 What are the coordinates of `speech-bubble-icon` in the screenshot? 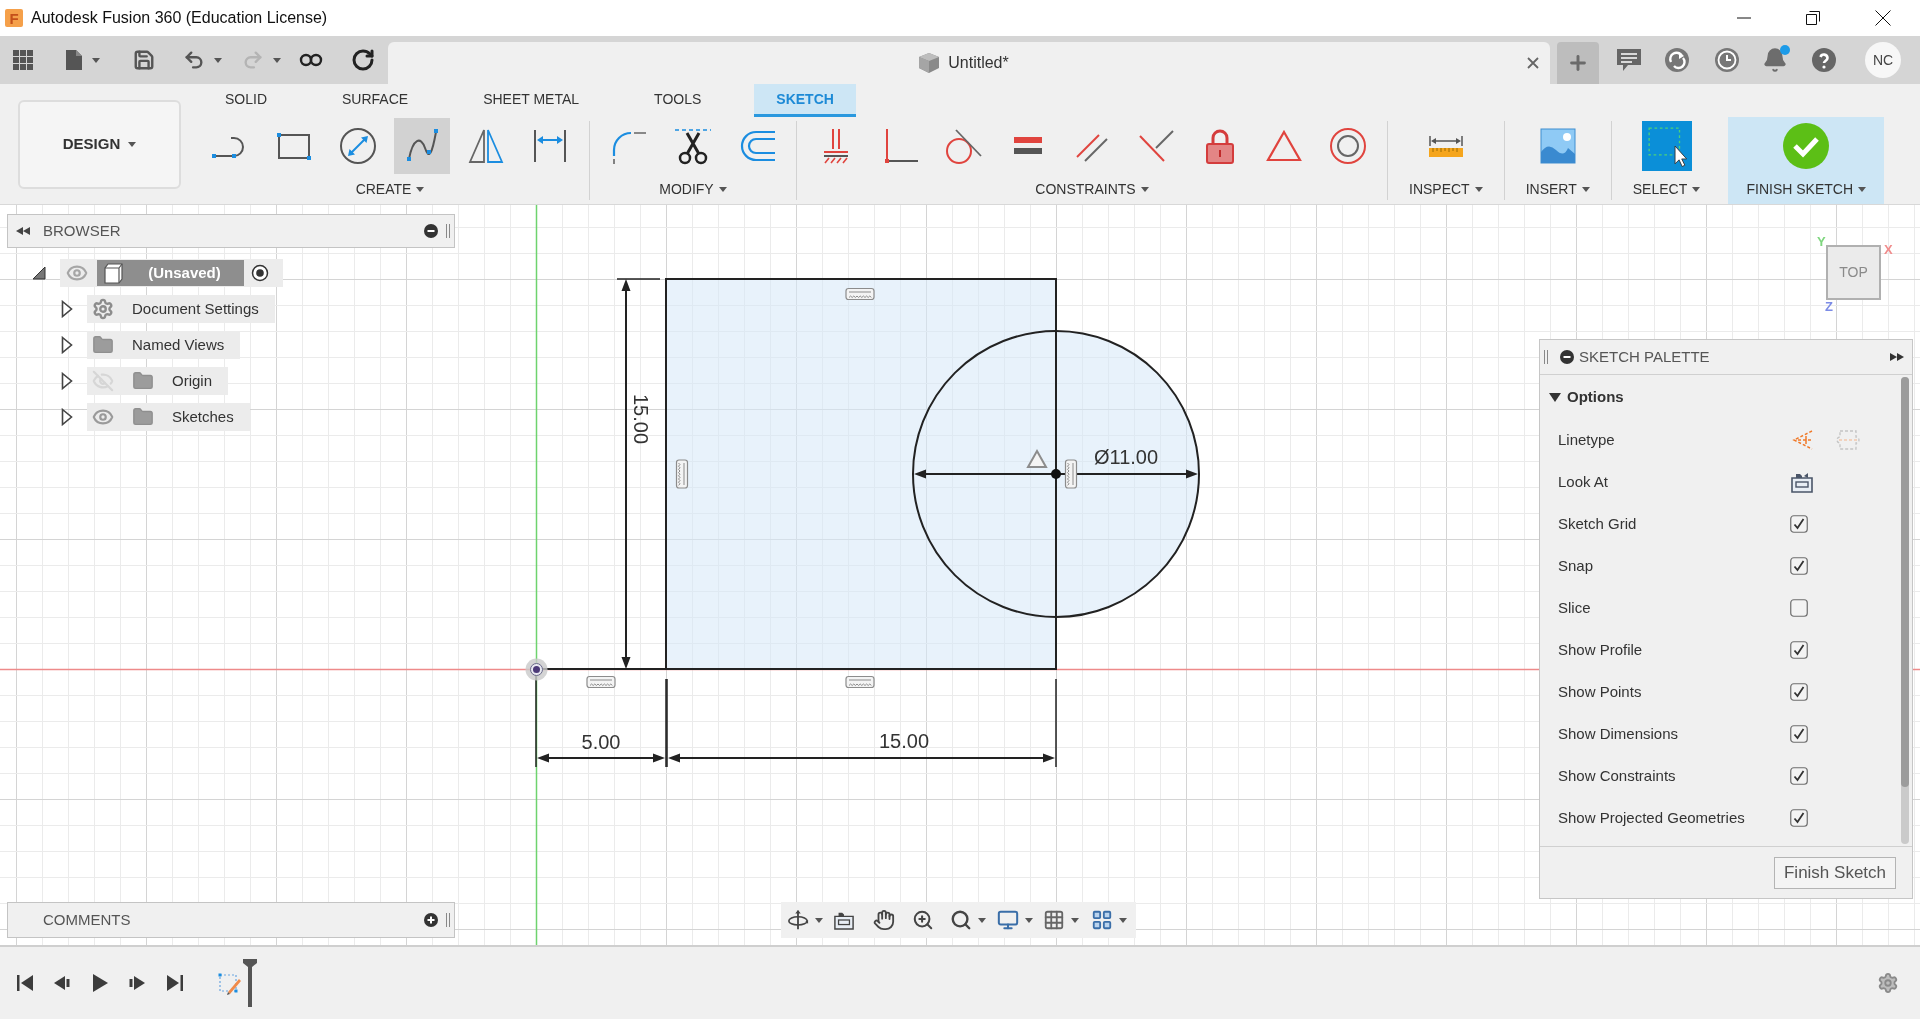 It's located at (1629, 60).